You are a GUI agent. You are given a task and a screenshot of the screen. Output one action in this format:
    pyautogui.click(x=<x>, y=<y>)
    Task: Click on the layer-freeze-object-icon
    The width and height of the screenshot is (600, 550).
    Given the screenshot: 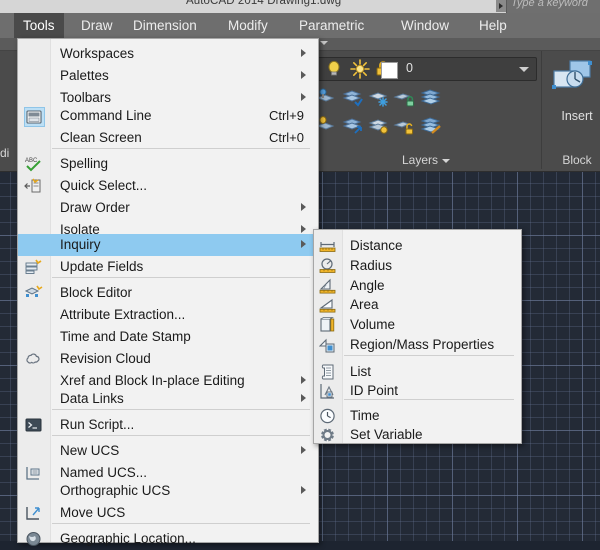 What is the action you would take?
    pyautogui.click(x=379, y=97)
    